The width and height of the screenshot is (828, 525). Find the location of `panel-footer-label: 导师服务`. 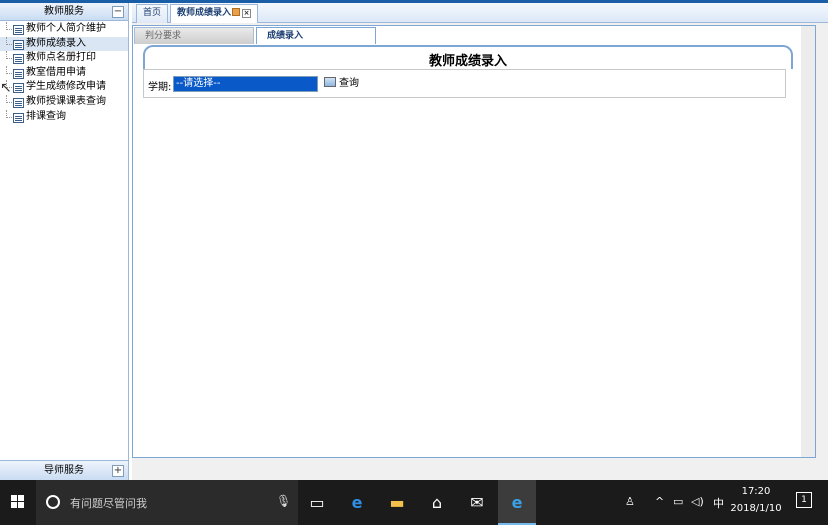

panel-footer-label: 导师服务 is located at coordinates (64, 470).